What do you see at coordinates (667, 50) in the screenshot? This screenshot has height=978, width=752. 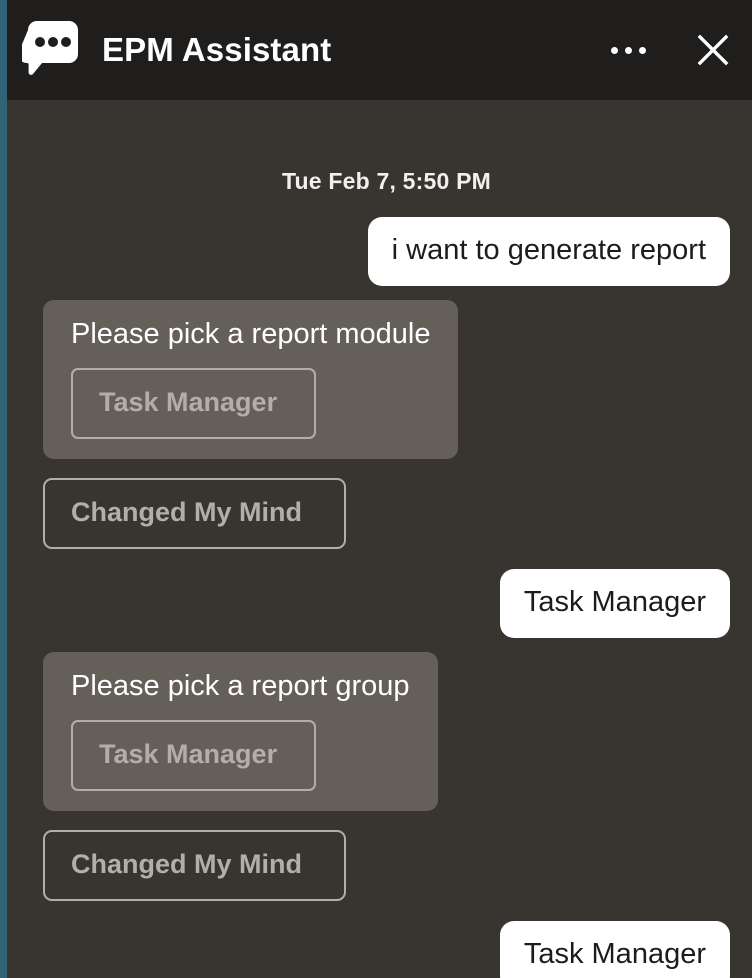 I see `titlebar-actions` at bounding box center [667, 50].